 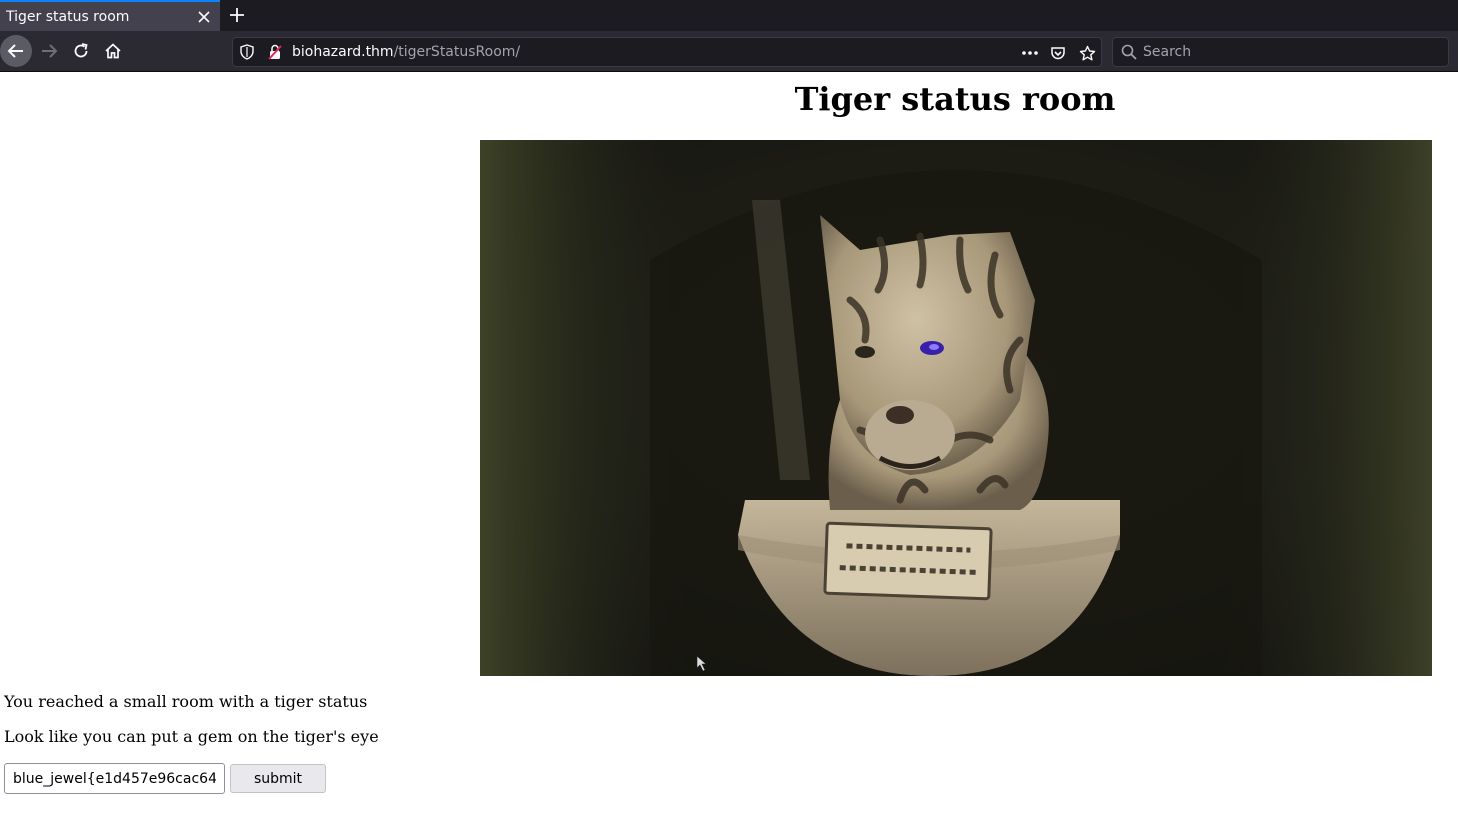 What do you see at coordinates (1058, 53) in the screenshot?
I see `pocket-icon` at bounding box center [1058, 53].